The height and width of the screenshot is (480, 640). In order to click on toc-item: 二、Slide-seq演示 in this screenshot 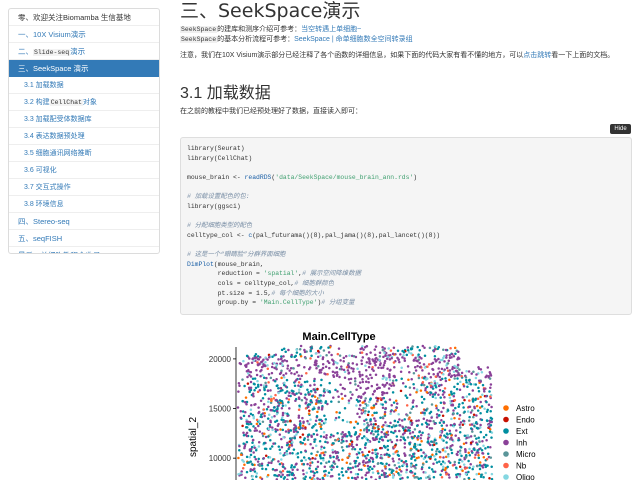, I will do `click(84, 51)`.